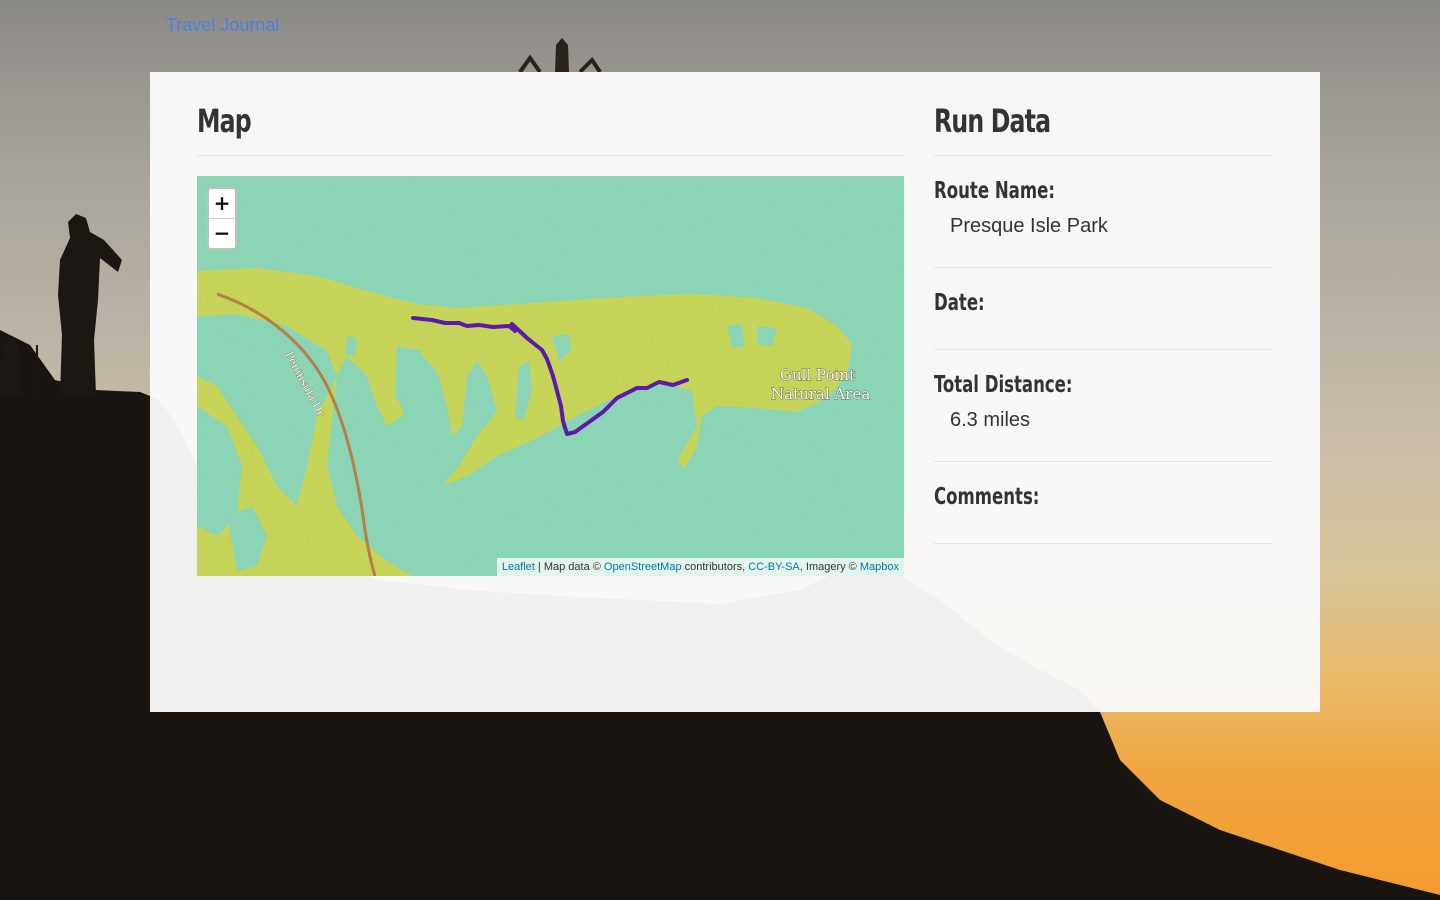  What do you see at coordinates (518, 567) in the screenshot?
I see `leaflet-link: Leaflet` at bounding box center [518, 567].